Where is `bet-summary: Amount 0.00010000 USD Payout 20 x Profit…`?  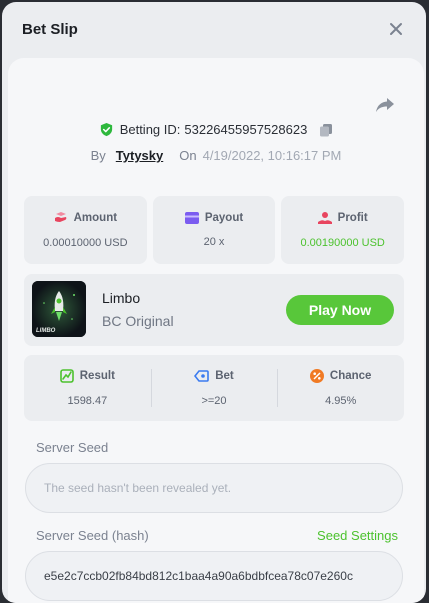
bet-summary: Amount 0.00010000 USD Payout 20 x Profit… is located at coordinates (214, 230).